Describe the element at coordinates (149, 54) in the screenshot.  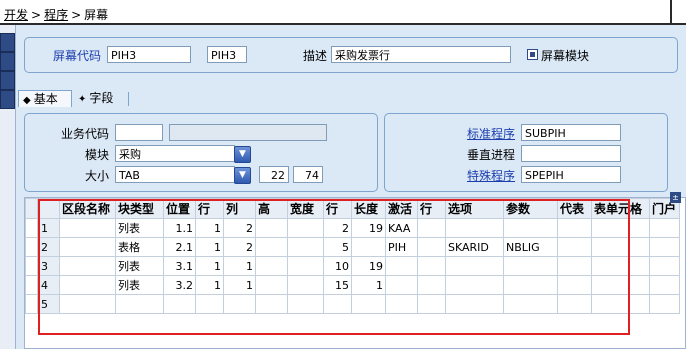
I see `screen-code-field: PIH3` at that location.